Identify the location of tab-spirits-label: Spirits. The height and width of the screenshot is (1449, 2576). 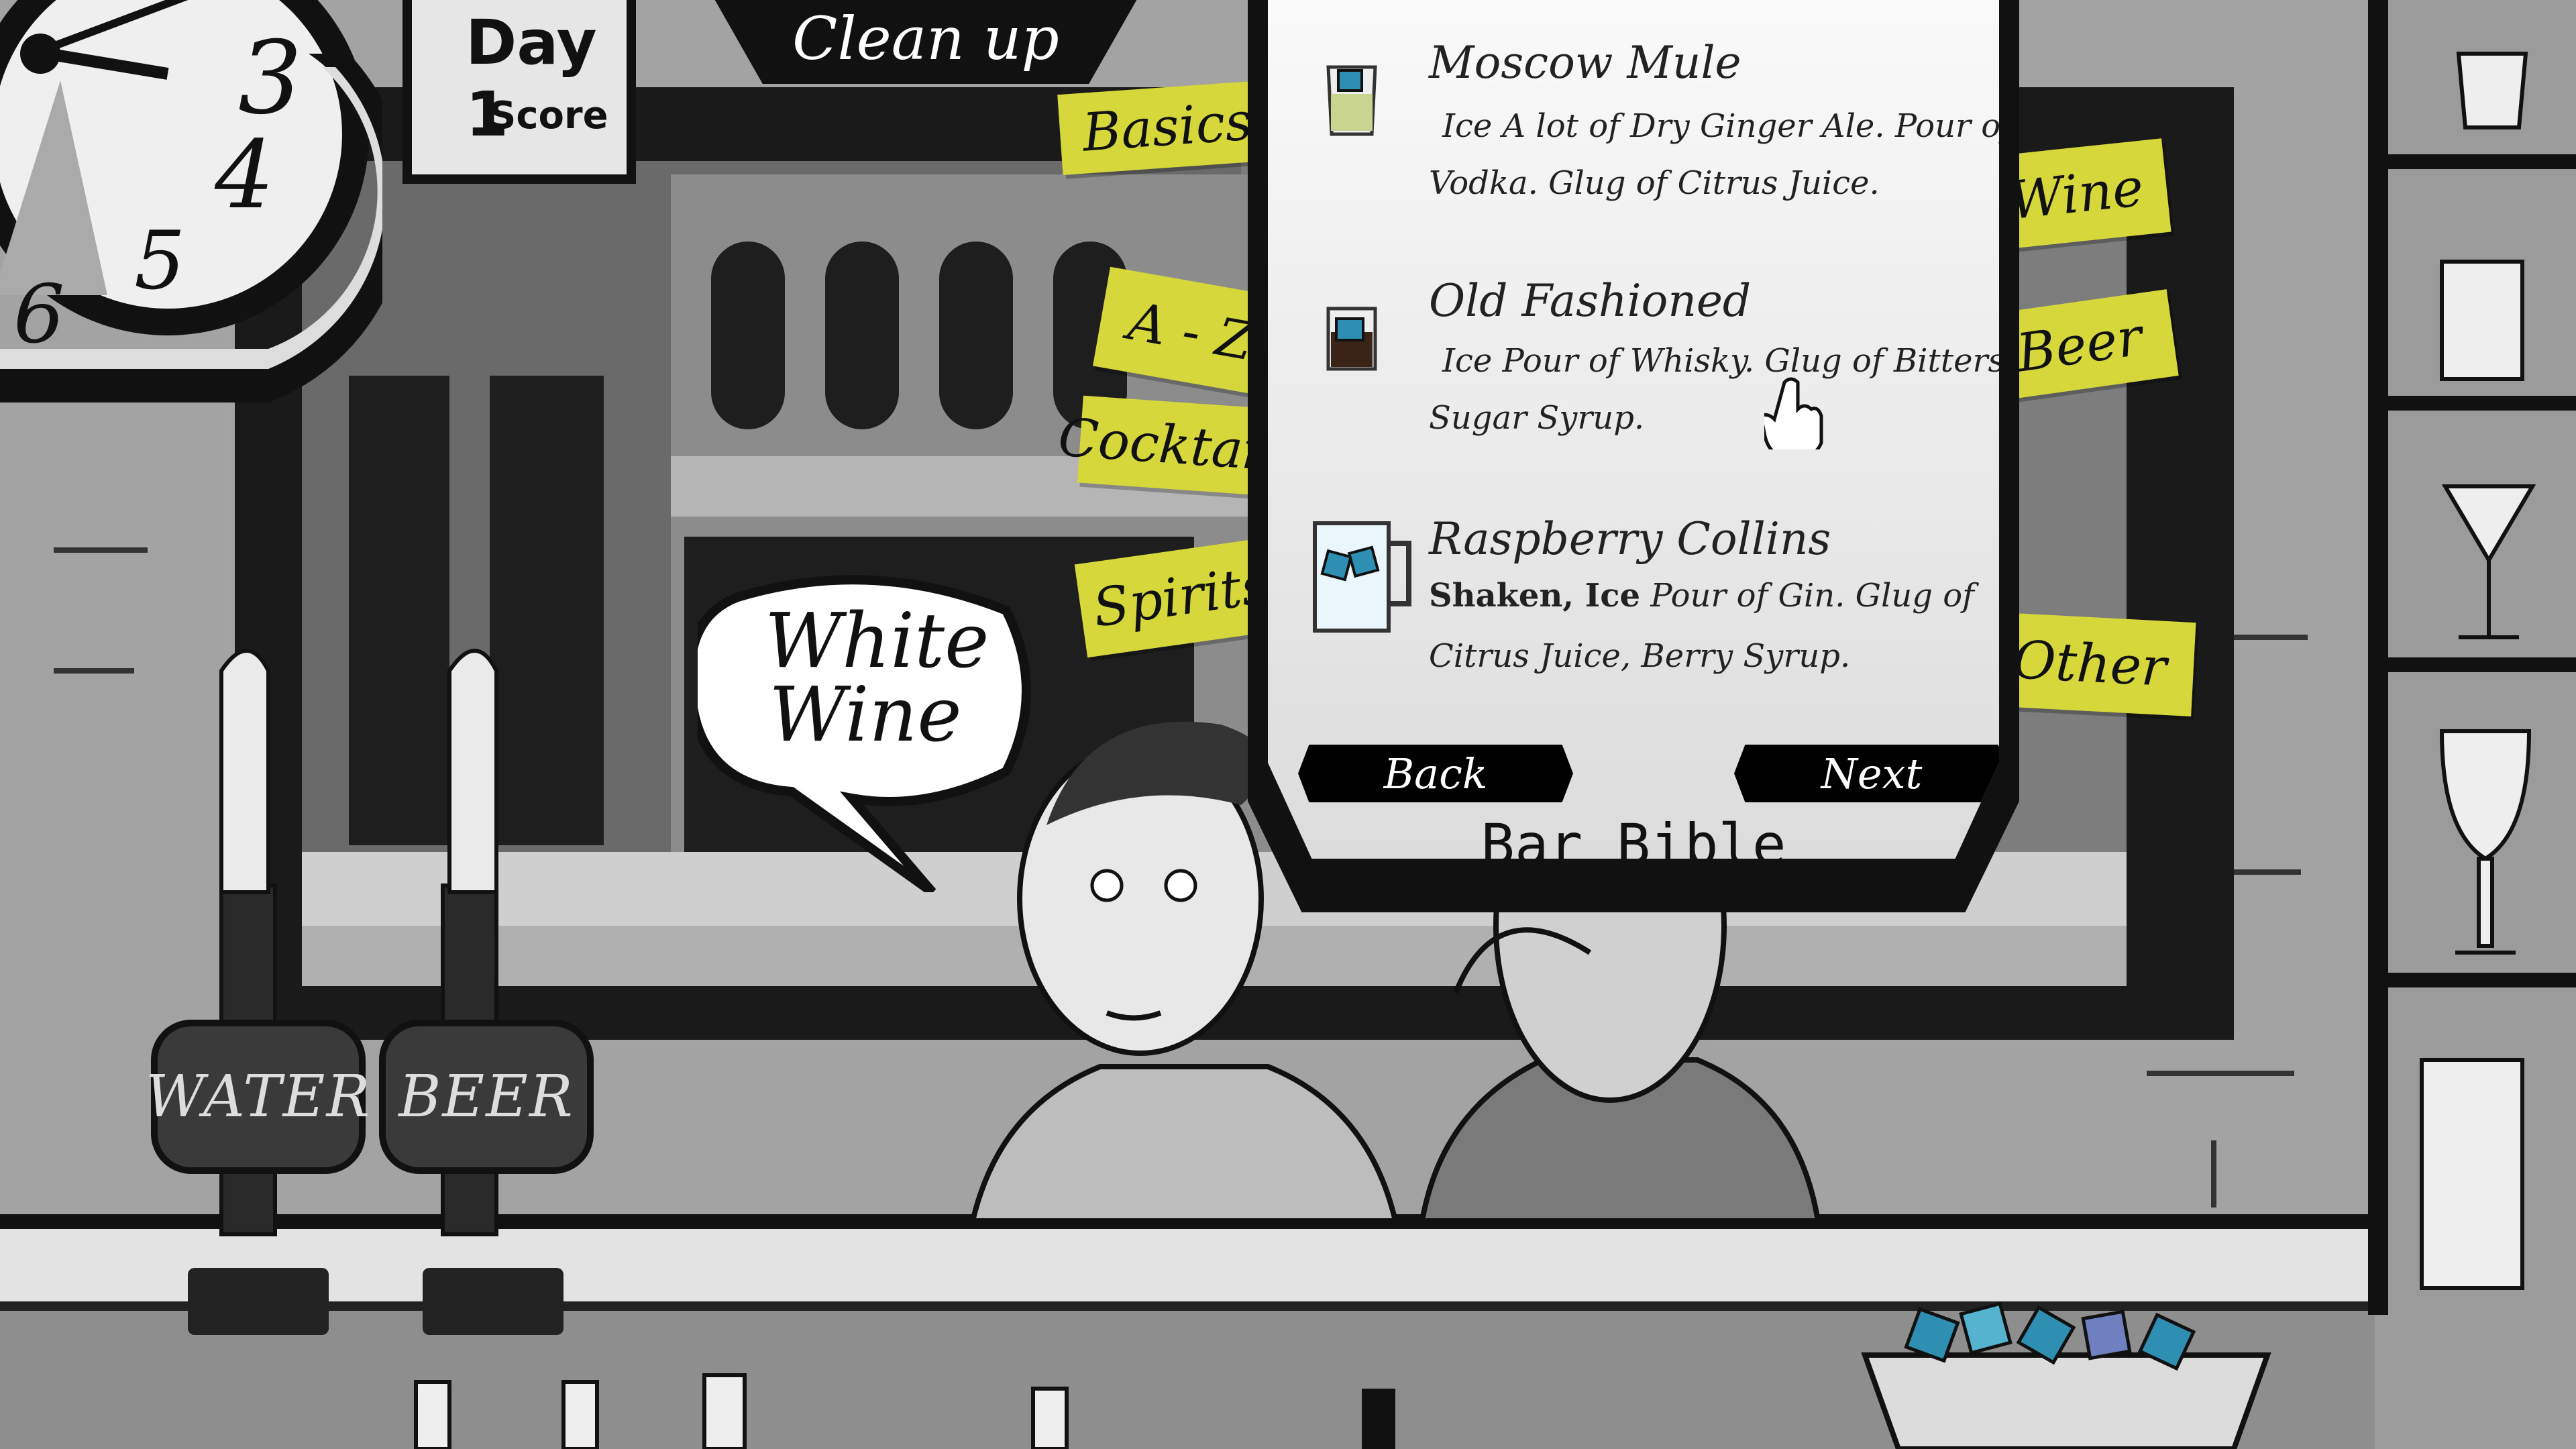
(1180, 597).